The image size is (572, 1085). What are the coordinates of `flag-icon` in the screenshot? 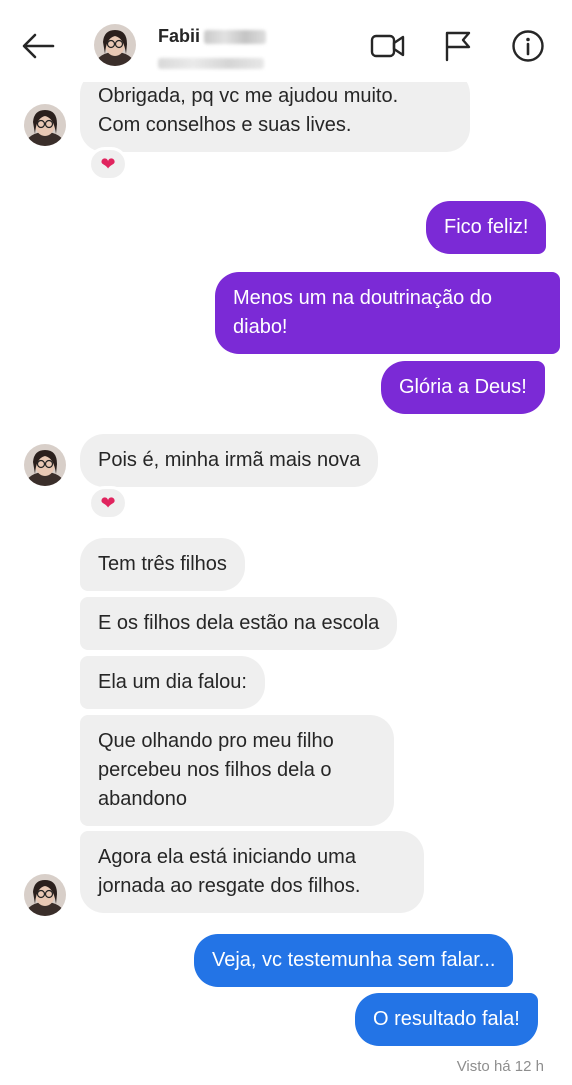 It's located at (458, 46).